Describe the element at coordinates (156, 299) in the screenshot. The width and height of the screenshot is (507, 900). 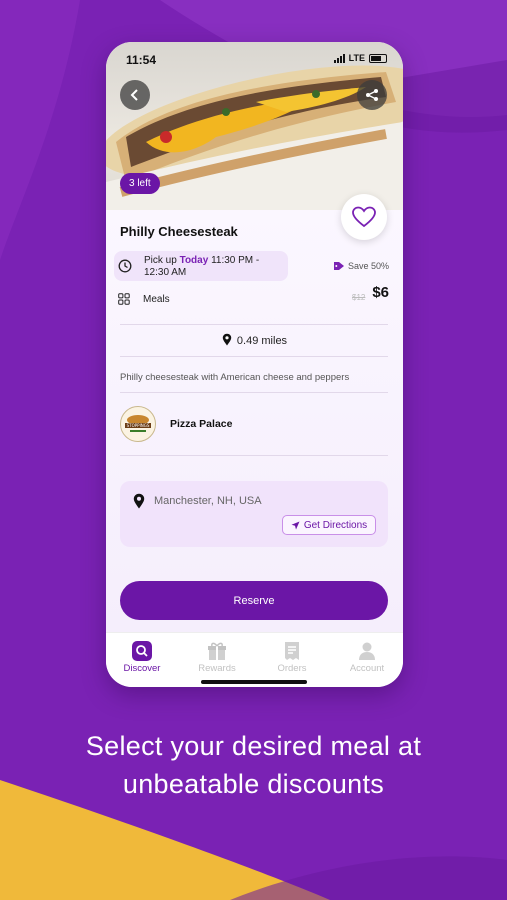
I see `category-label: Meals` at that location.